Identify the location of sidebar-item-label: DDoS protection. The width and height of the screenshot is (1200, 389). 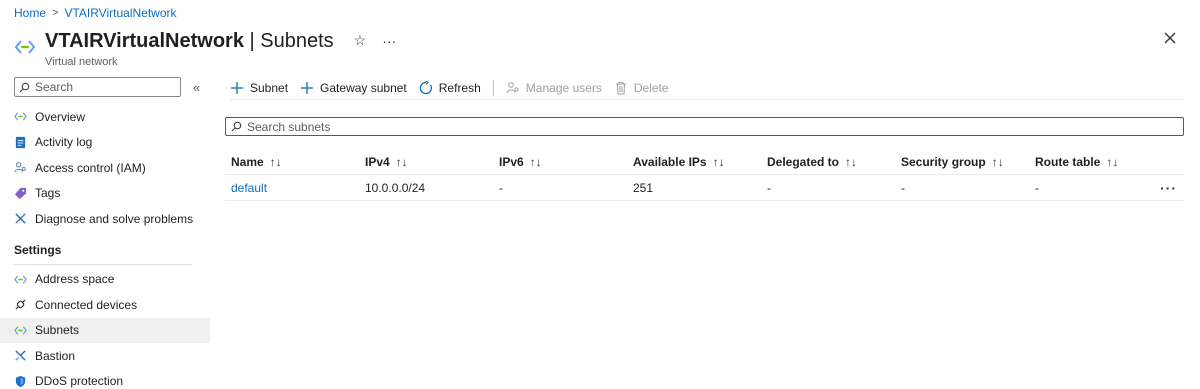
(79, 381).